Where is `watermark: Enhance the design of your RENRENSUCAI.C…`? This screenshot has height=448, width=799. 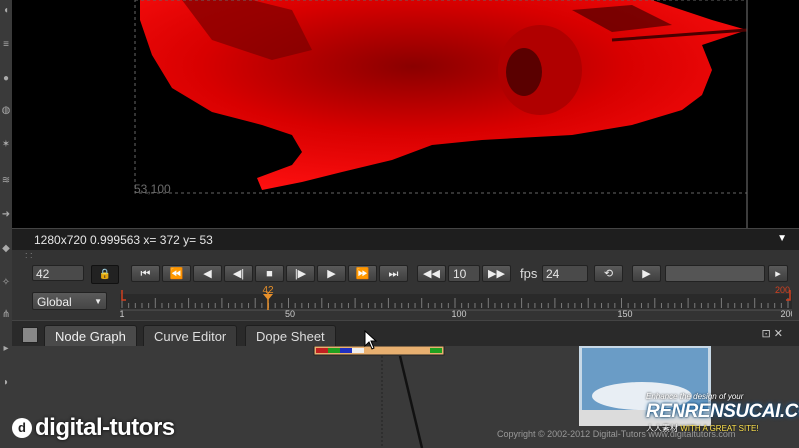
watermark: Enhance the design of your RENRENSUCAI.C… is located at coordinates (722, 420).